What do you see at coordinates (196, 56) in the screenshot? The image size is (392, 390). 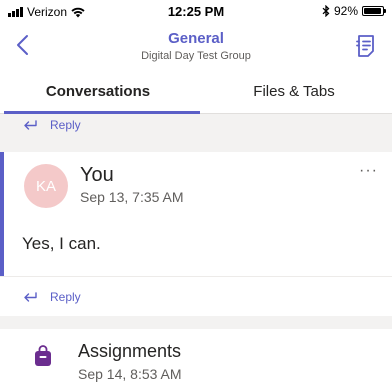 I see `team-name: Digital Day Test Group` at bounding box center [196, 56].